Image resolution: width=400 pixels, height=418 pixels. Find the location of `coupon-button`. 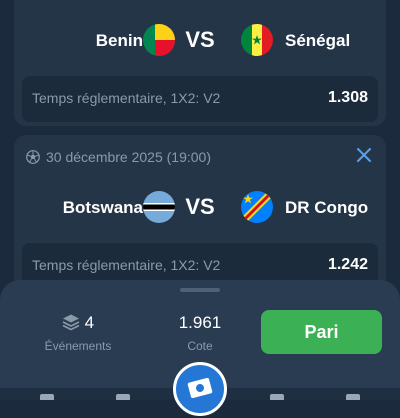

coupon-button is located at coordinates (200, 389).